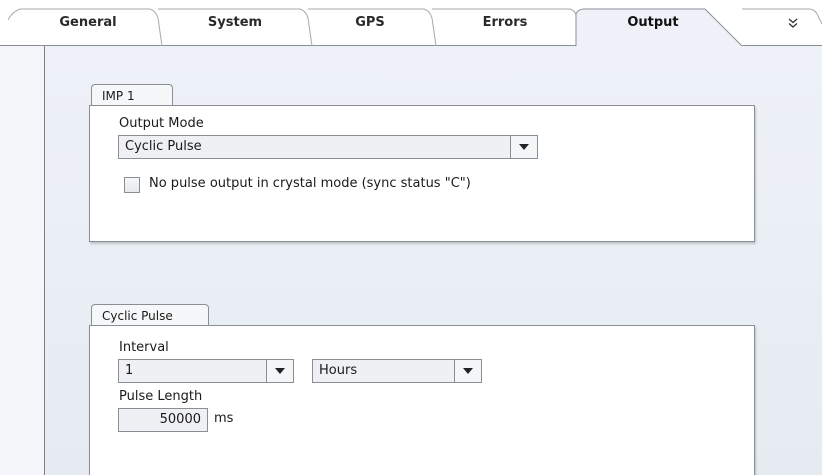  Describe the element at coordinates (411, 23) in the screenshot. I see `tab-strip: General System GPS Errors Output` at that location.